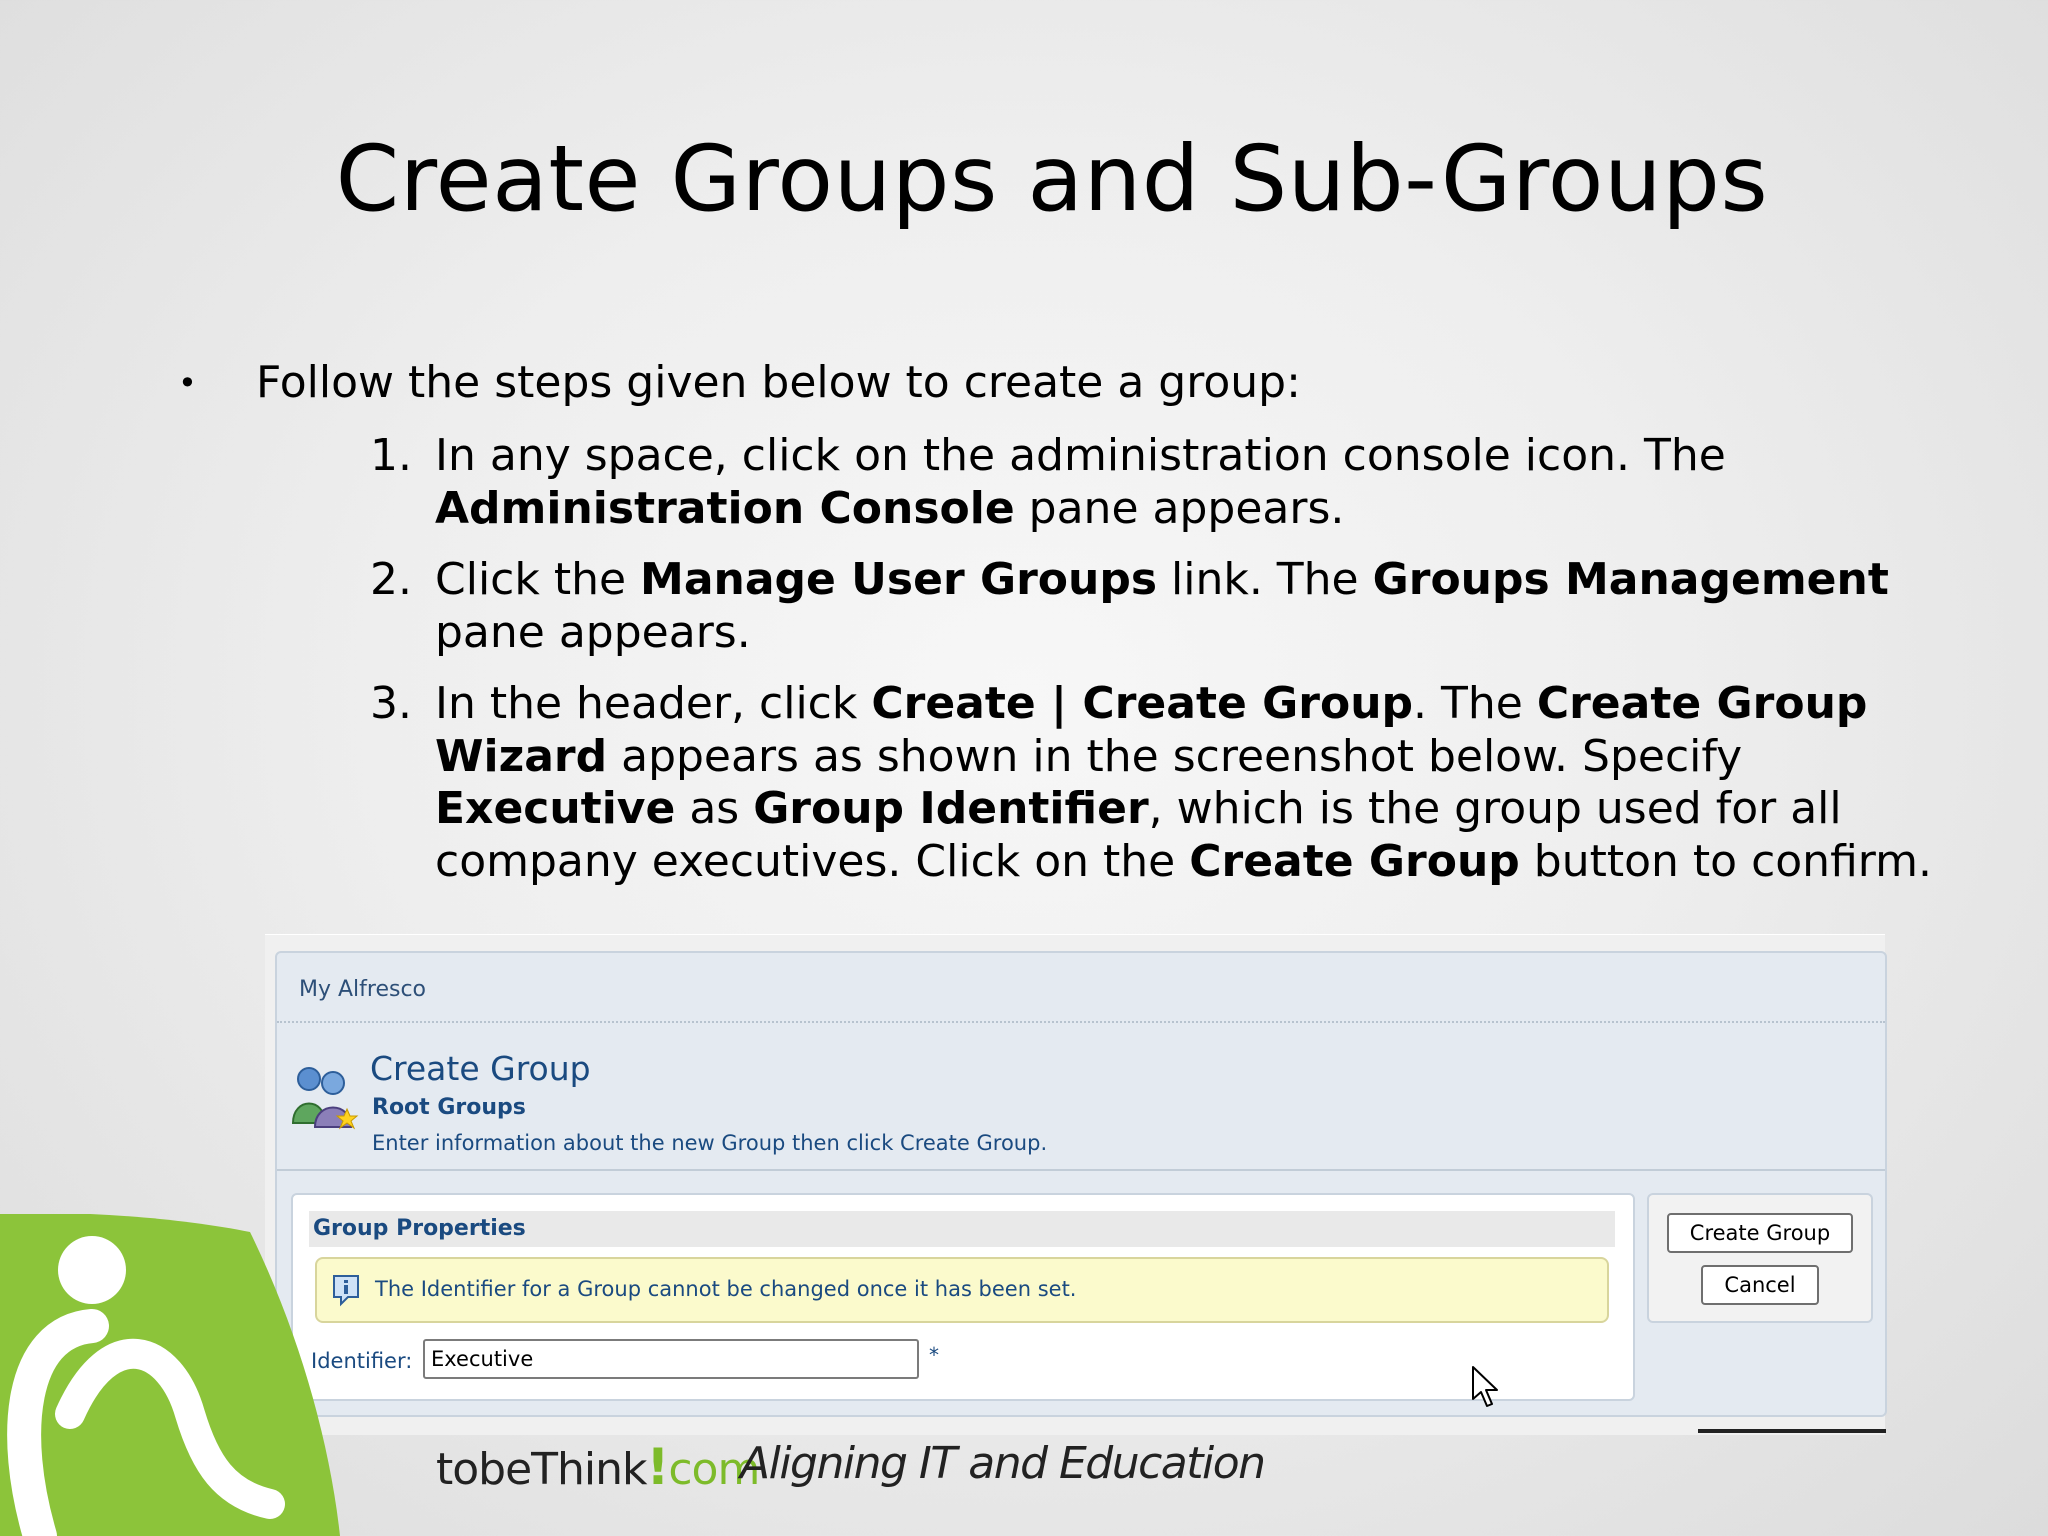  What do you see at coordinates (1760, 1258) in the screenshot?
I see `action-buttons-panel: Create Group Cancel` at bounding box center [1760, 1258].